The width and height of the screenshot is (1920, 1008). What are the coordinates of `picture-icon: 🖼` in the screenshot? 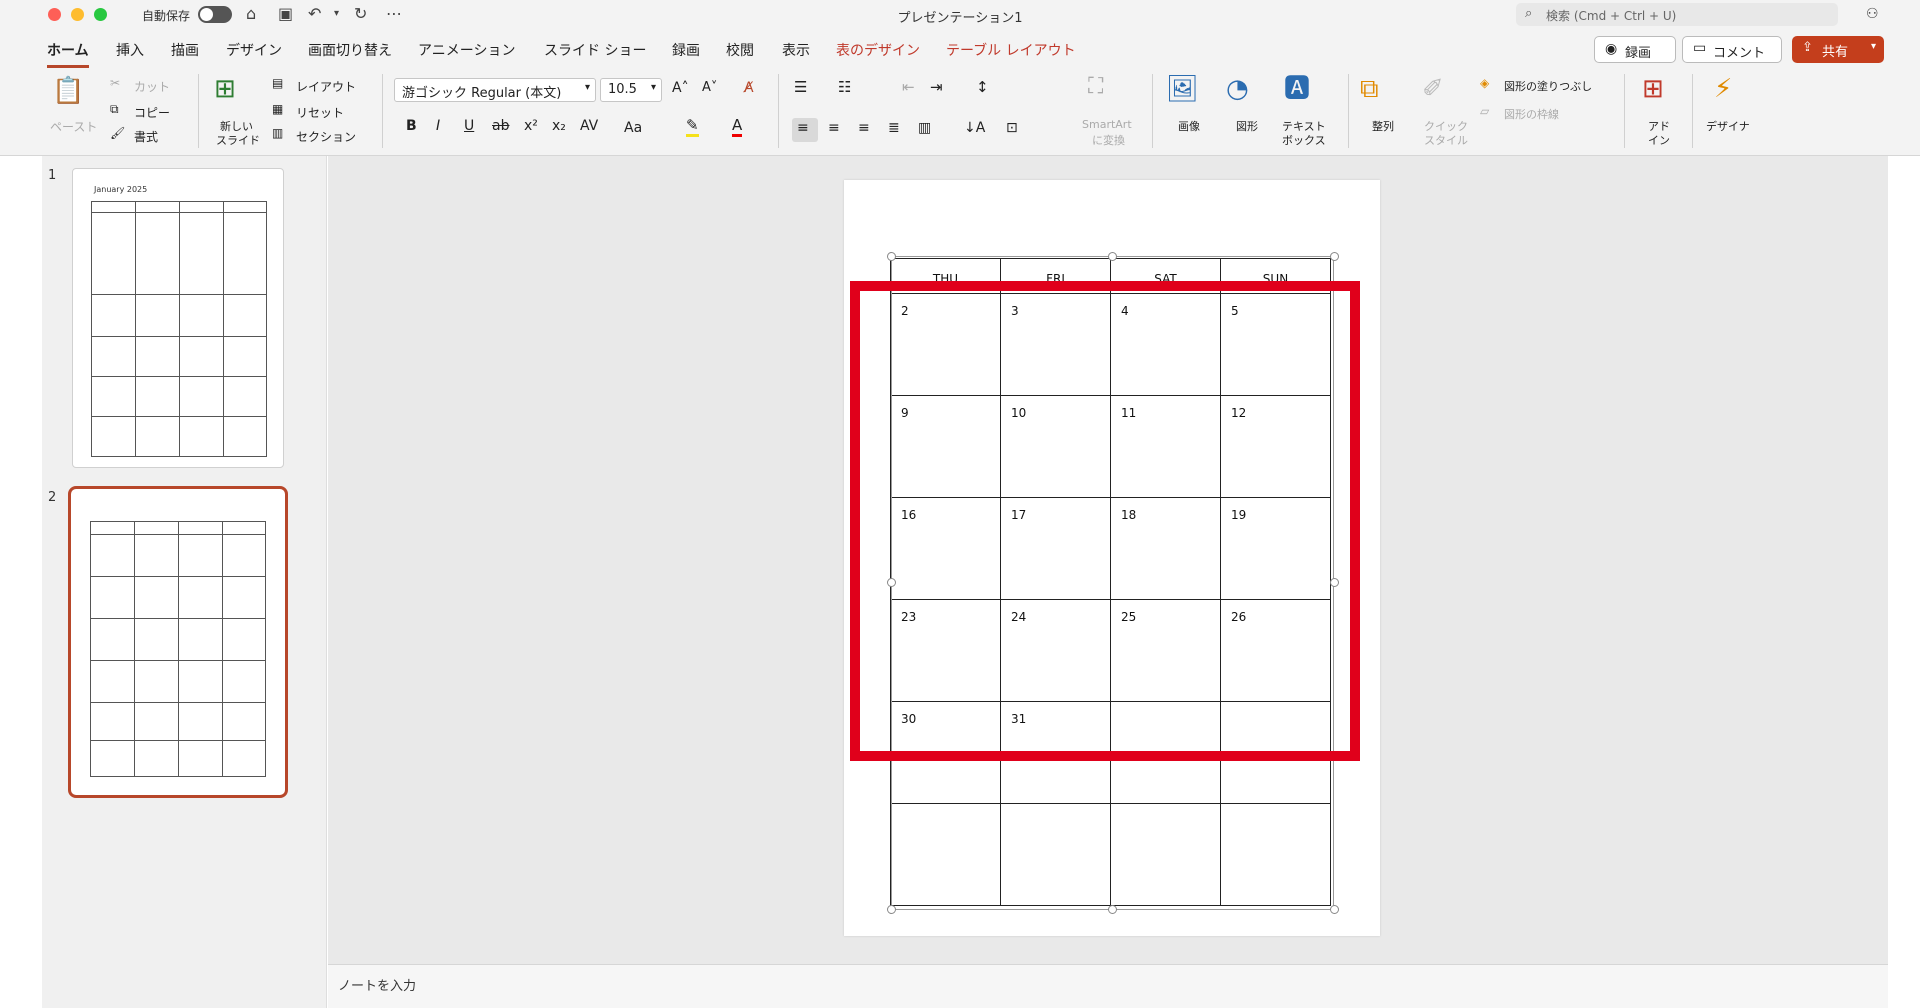 It's located at (1182, 89).